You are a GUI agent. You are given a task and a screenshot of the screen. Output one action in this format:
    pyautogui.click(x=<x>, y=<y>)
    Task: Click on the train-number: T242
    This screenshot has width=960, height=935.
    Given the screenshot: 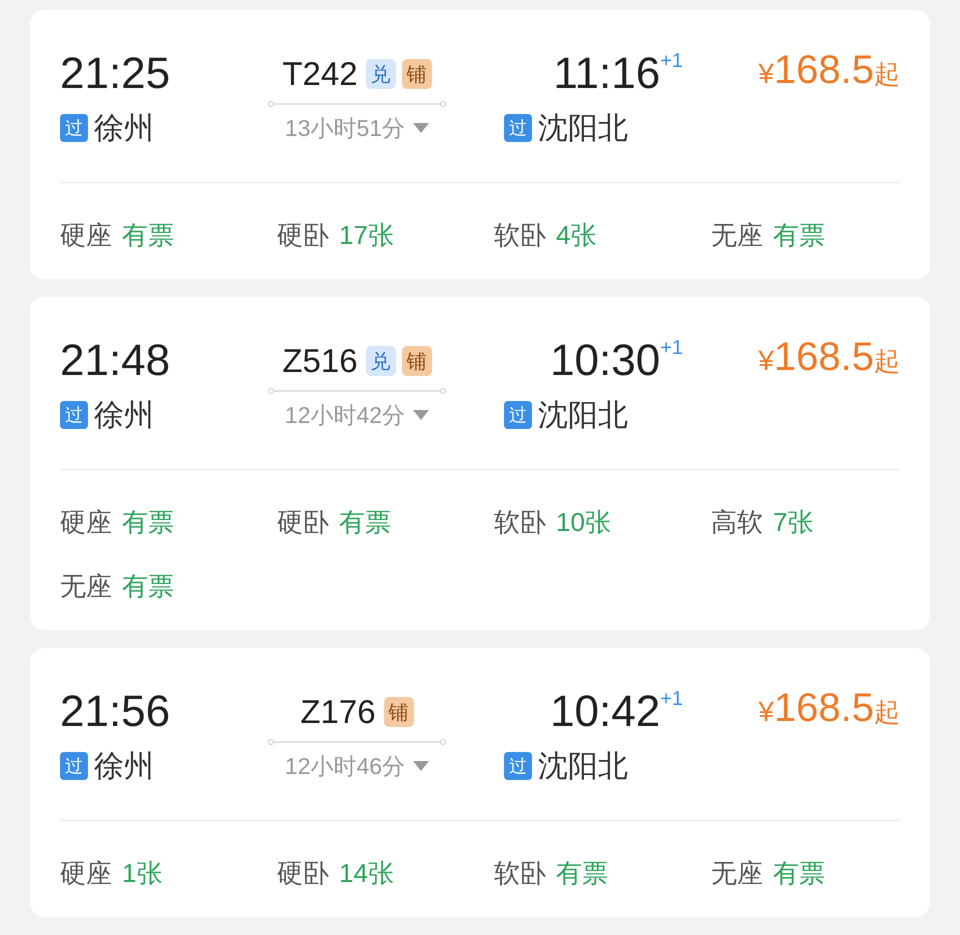 What is the action you would take?
    pyautogui.click(x=320, y=74)
    